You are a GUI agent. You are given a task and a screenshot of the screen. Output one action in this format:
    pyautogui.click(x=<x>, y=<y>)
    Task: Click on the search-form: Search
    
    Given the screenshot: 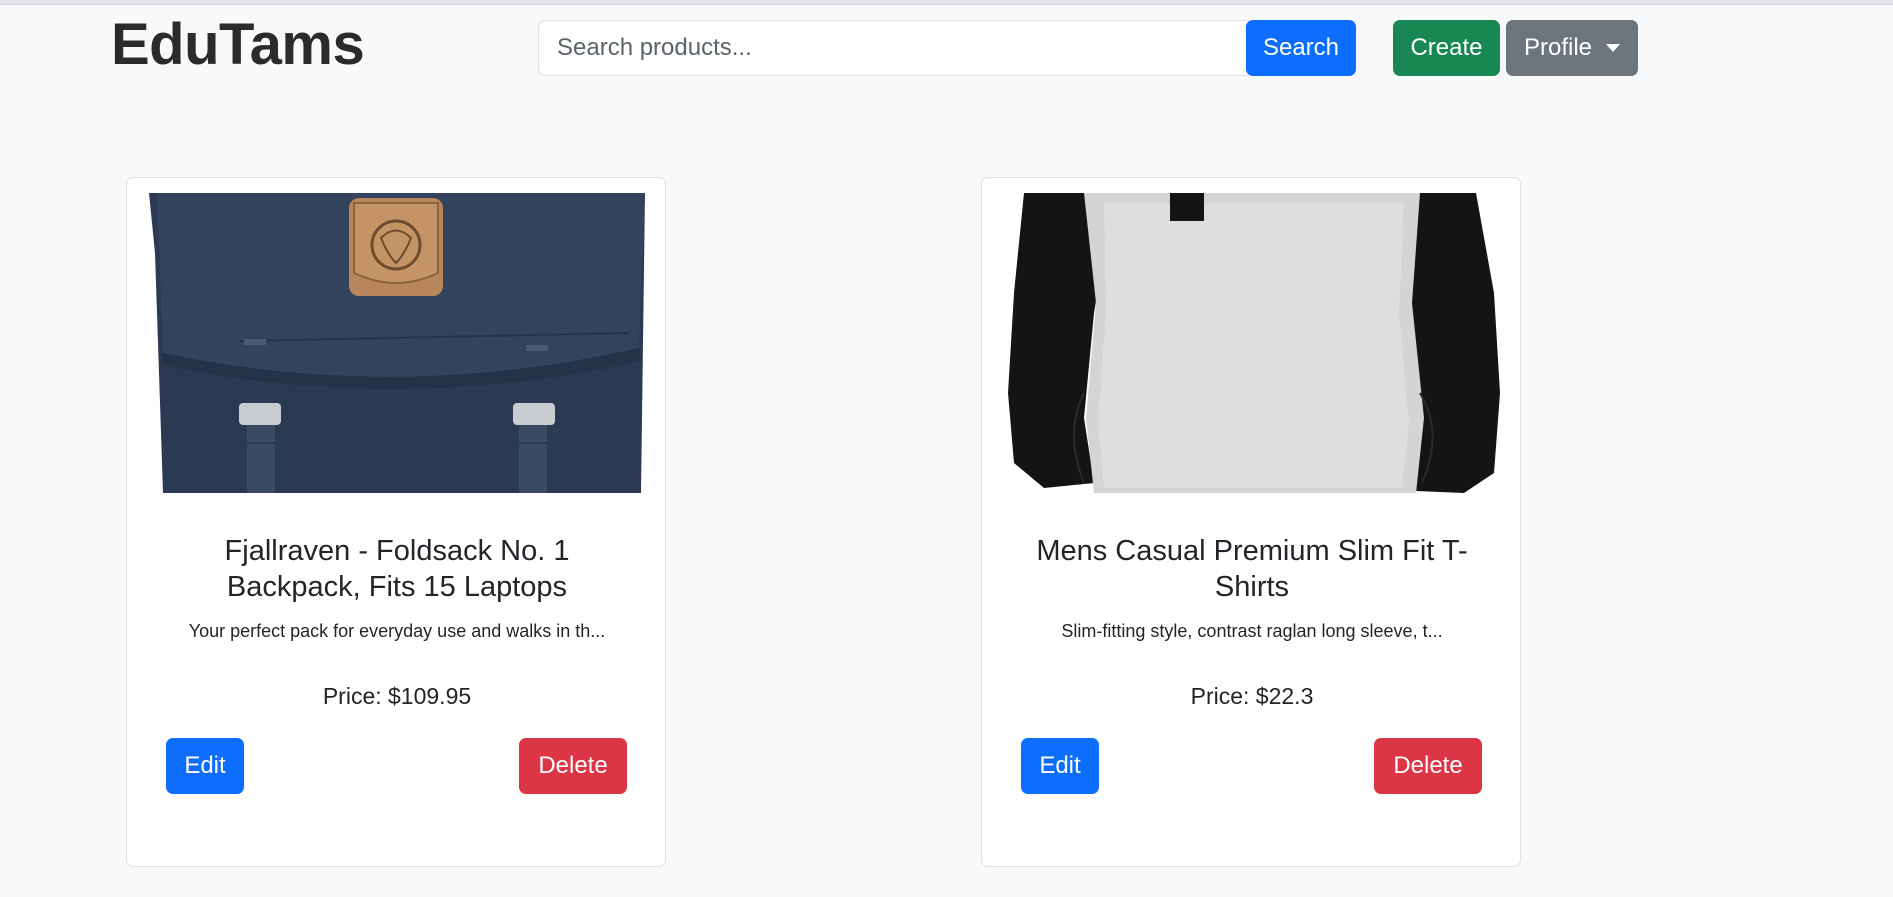 What is the action you would take?
    pyautogui.click(x=947, y=48)
    